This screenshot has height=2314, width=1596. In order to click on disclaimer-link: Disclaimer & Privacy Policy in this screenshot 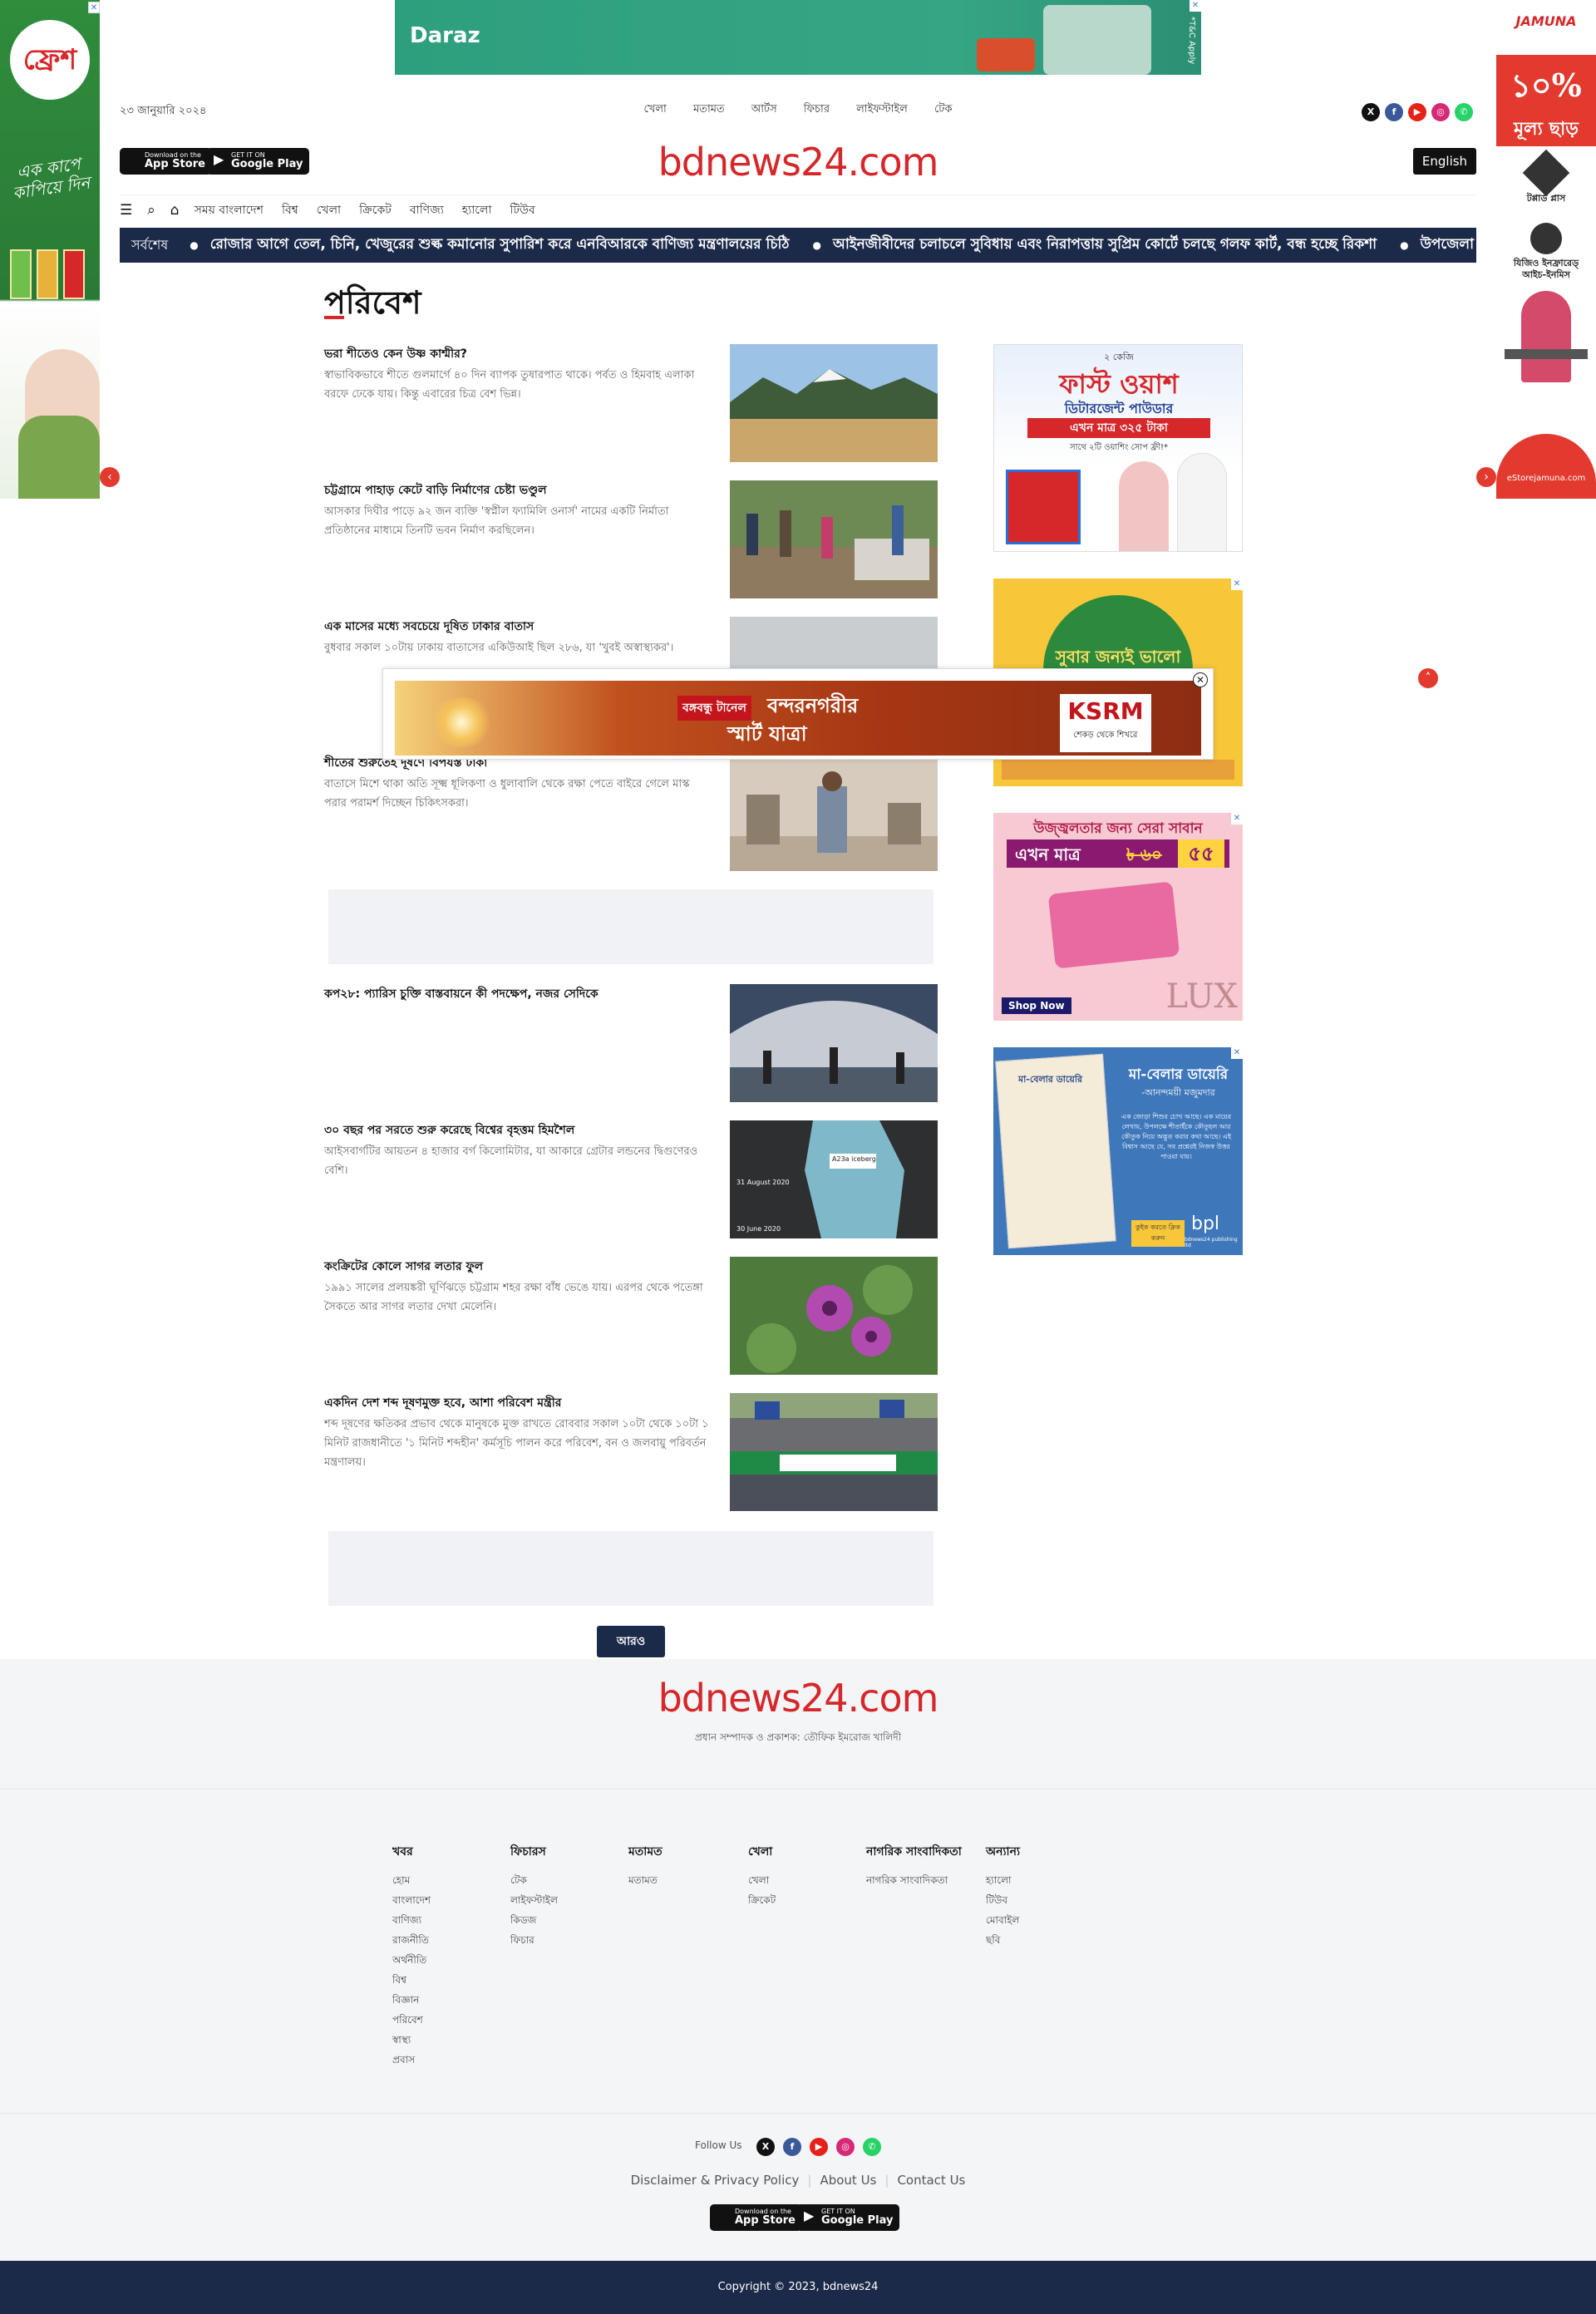, I will do `click(715, 2180)`.